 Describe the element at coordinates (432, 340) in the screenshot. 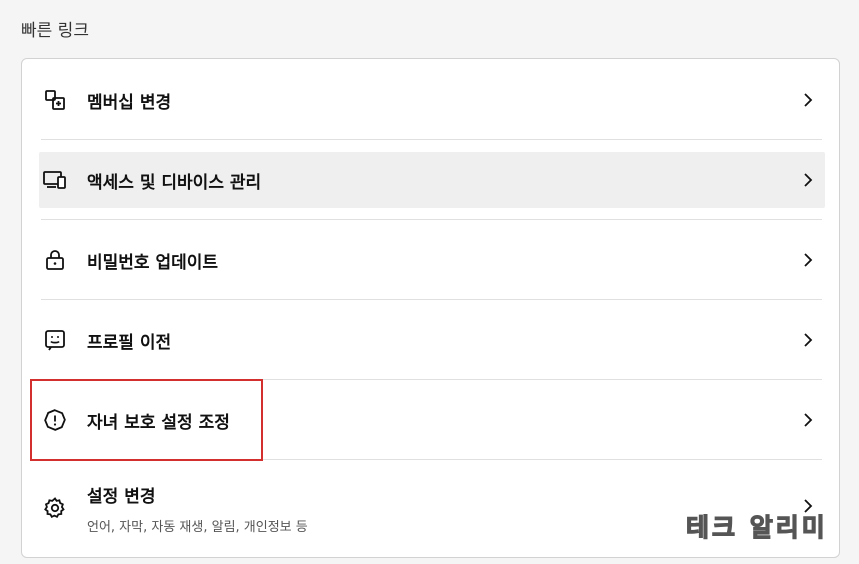

I see `link-profile-transfer: 프로필 이전` at that location.